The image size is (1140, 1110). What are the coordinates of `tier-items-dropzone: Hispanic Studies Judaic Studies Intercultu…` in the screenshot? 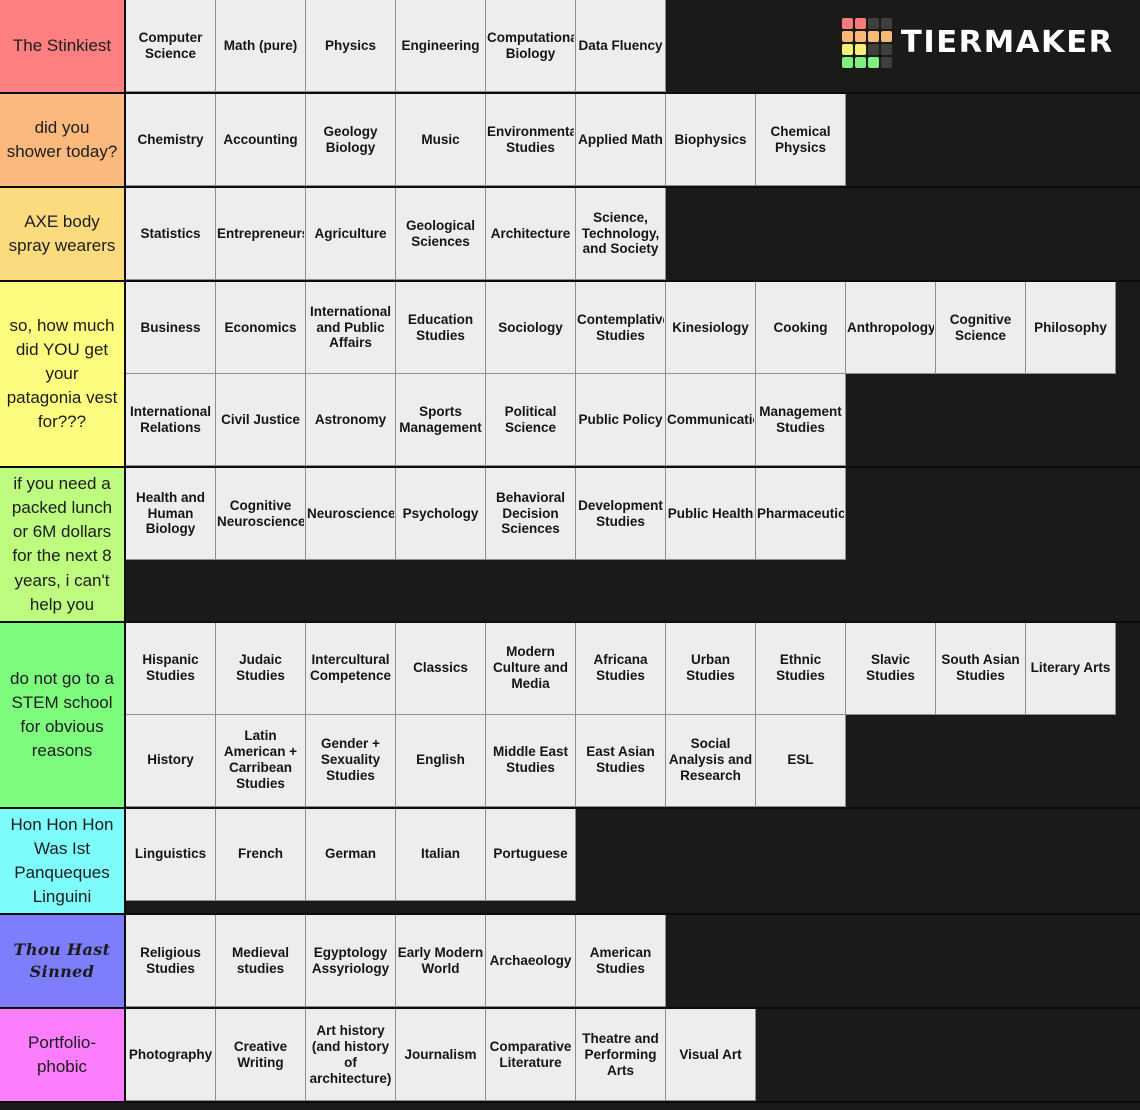 It's located at (633, 714).